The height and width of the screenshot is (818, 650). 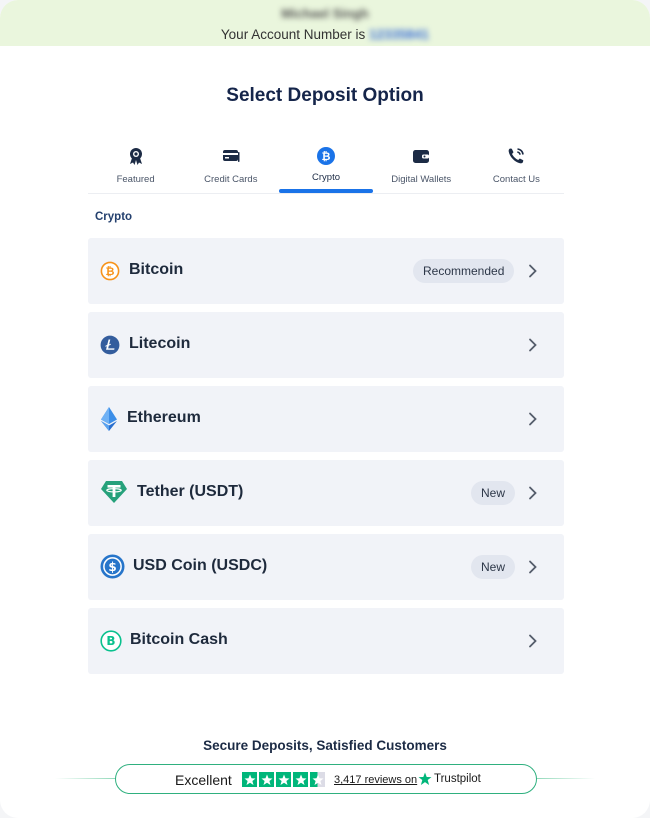 What do you see at coordinates (326, 191) in the screenshot?
I see `active-tab-indicator` at bounding box center [326, 191].